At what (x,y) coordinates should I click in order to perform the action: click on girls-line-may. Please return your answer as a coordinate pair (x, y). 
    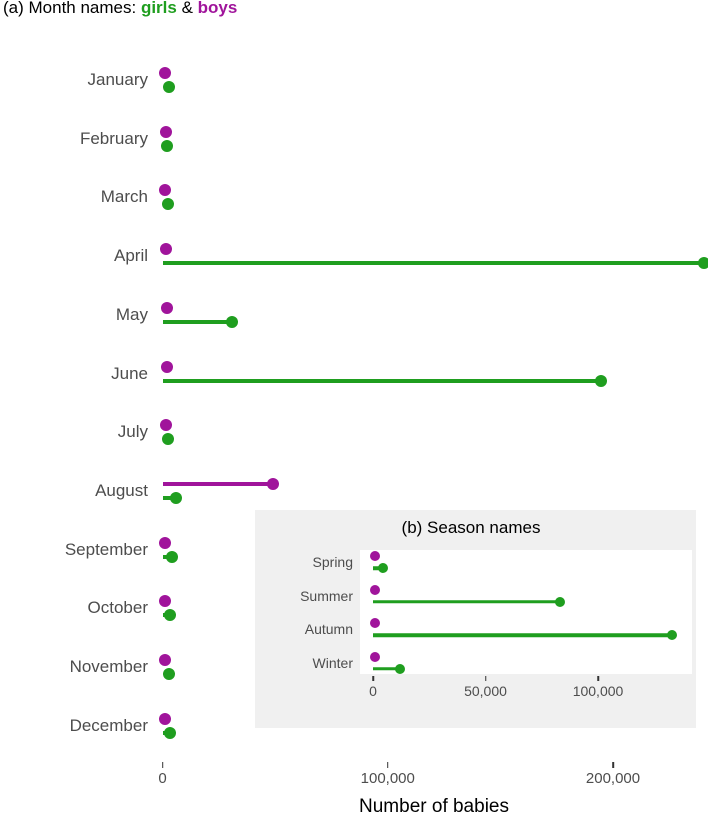
    Looking at the image, I should click on (197, 321).